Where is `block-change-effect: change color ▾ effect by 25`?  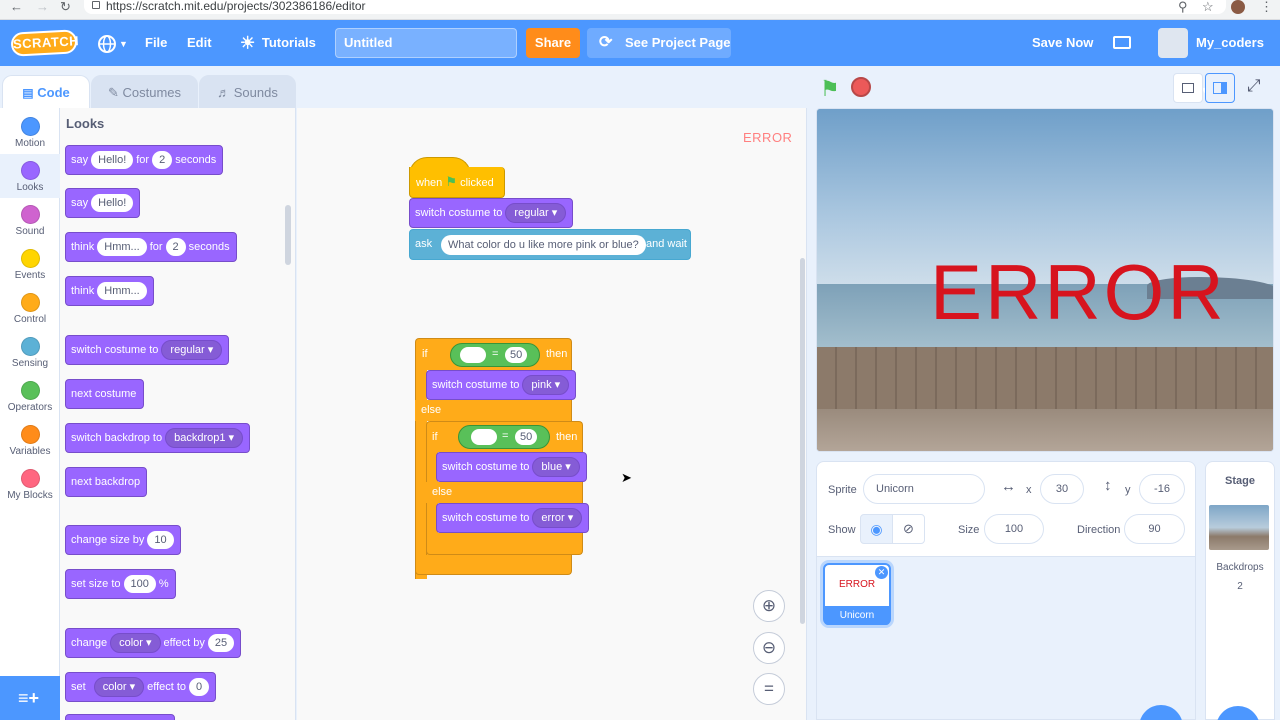
block-change-effect: change color ▾ effect by 25 is located at coordinates (153, 643).